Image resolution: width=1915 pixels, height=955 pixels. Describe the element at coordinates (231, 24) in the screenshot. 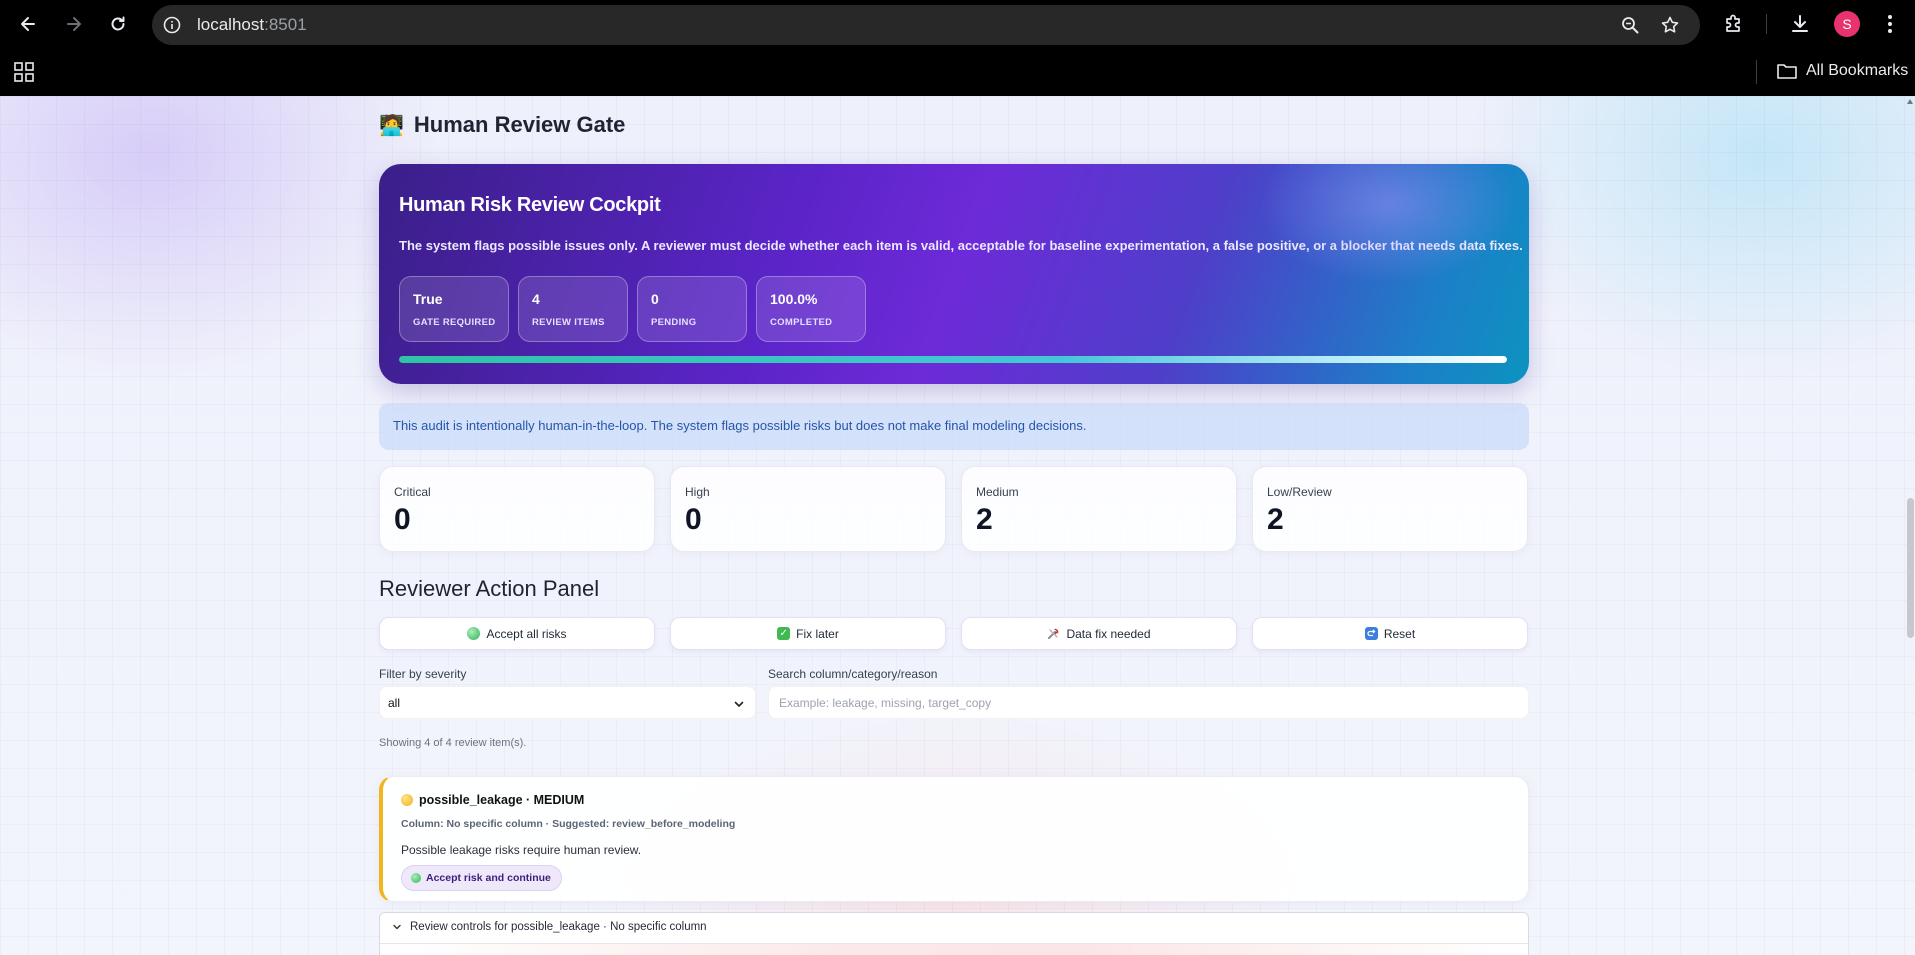

I see `url-host: localhost` at that location.